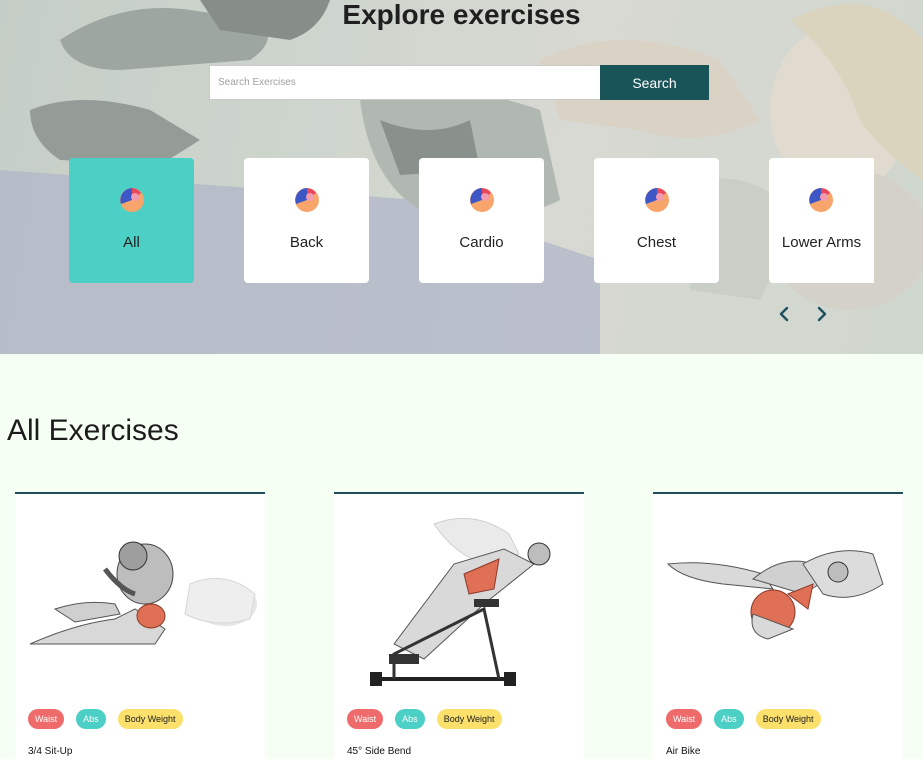 The width and height of the screenshot is (923, 759). I want to click on category-card-chest: Chest, so click(656, 220).